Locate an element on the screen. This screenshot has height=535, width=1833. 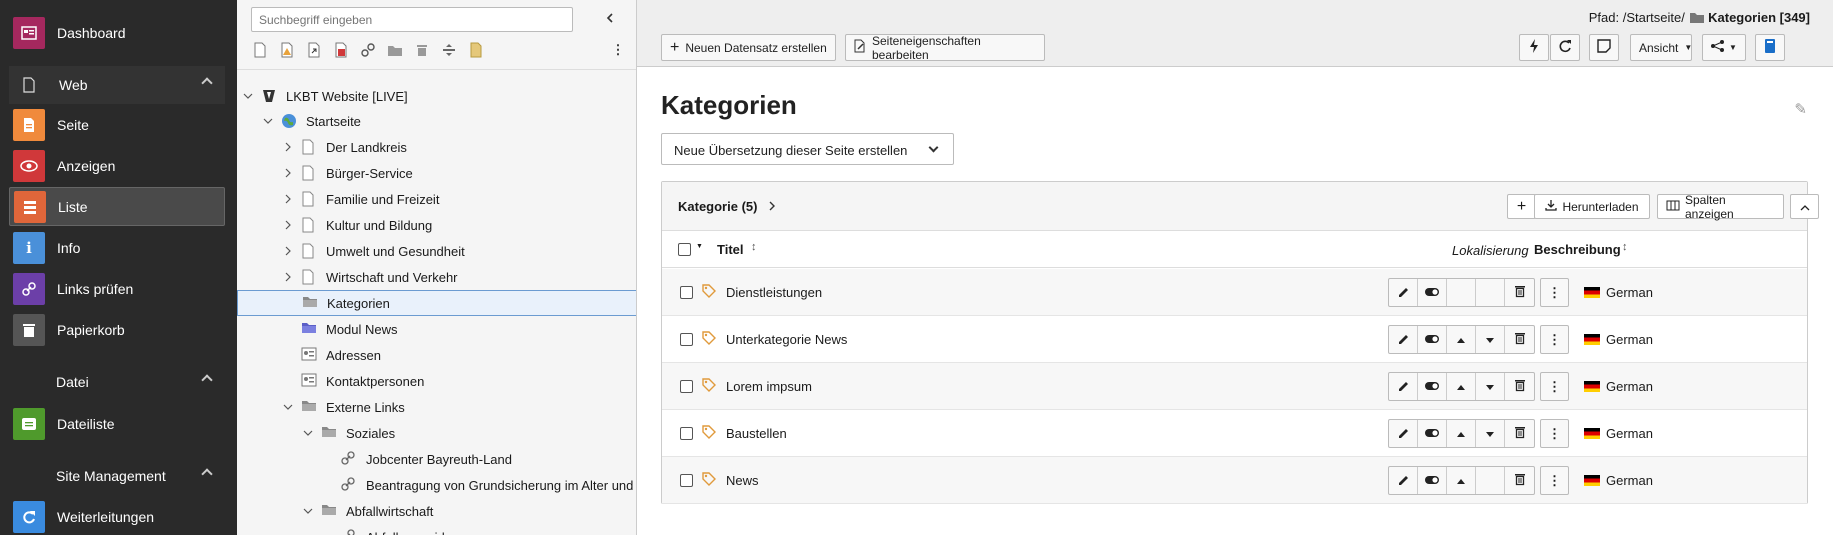
row-title: Lorem impsum is located at coordinates (769, 386).